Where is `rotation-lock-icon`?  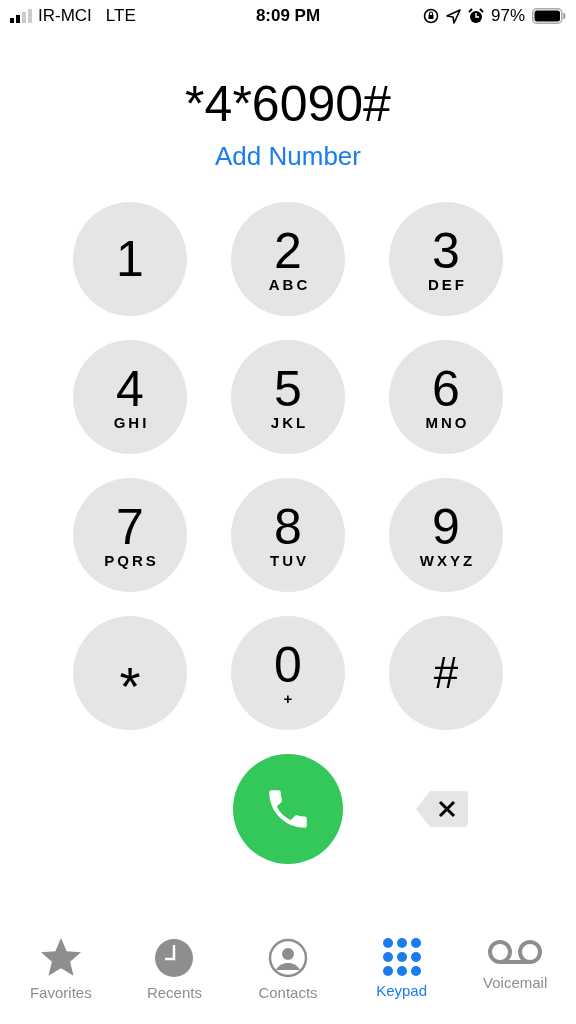
rotation-lock-icon is located at coordinates (430, 16).